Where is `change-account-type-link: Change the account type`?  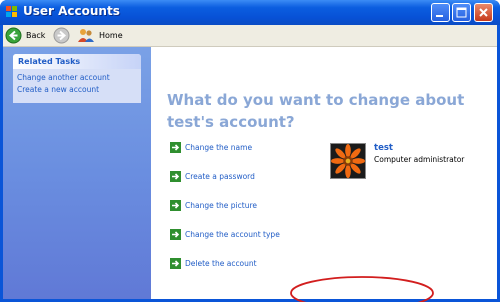 change-account-type-link: Change the account type is located at coordinates (225, 234).